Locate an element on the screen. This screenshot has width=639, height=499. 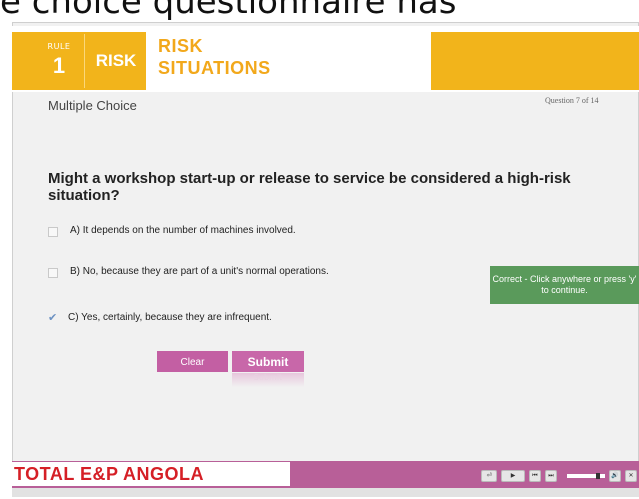
progress-fill is located at coordinates (583, 476).